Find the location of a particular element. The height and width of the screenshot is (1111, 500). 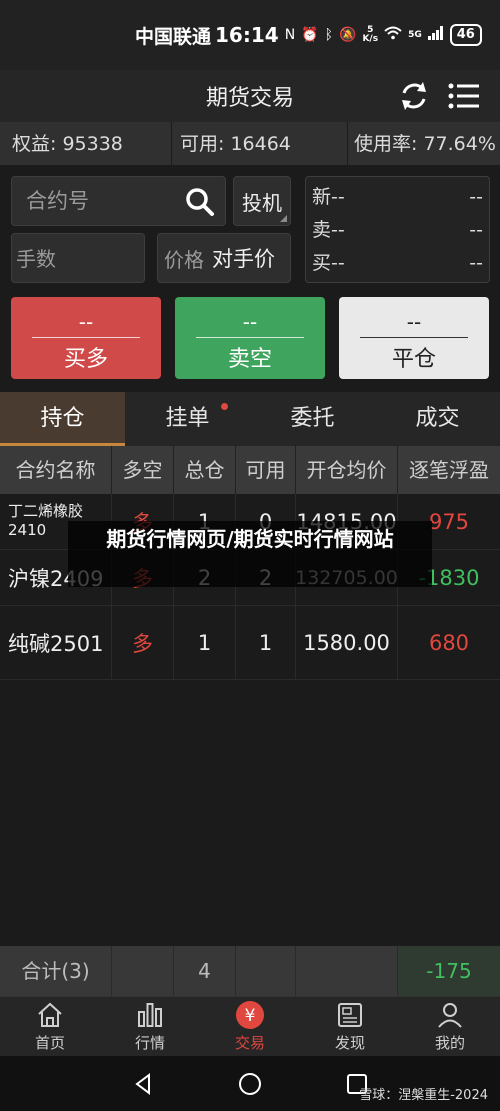

quote-row-last: 新-- -- is located at coordinates (397, 197).